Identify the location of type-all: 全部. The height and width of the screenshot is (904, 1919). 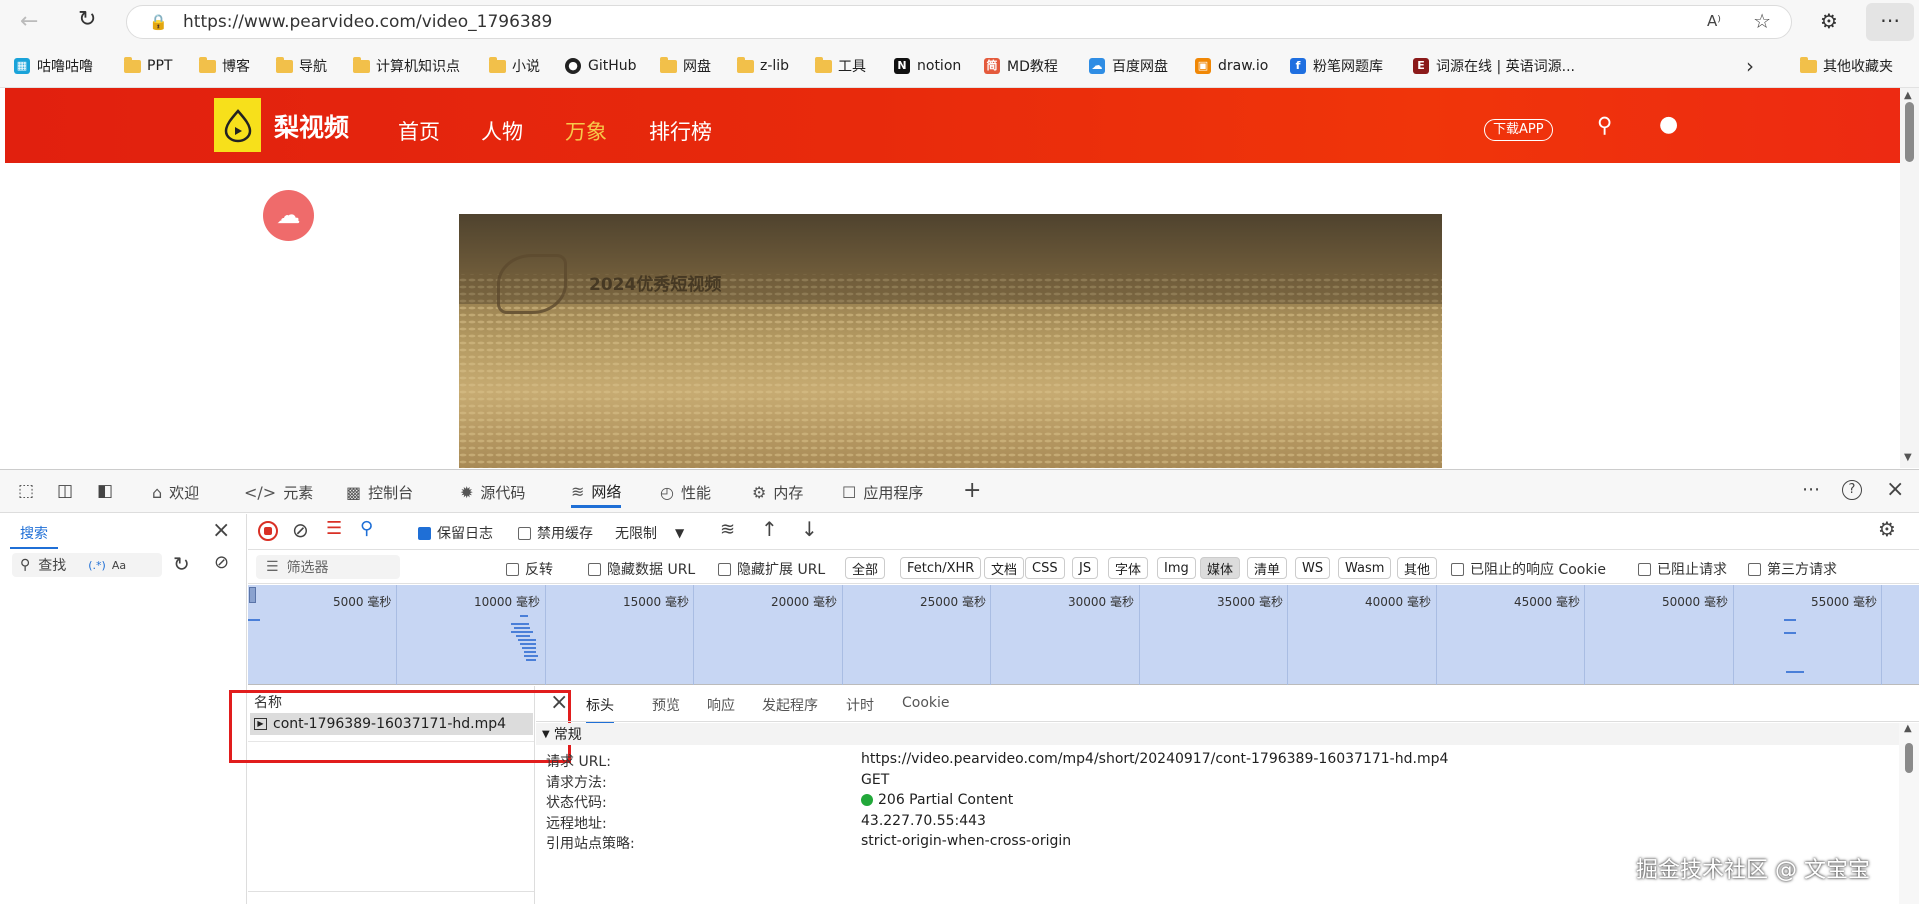
(865, 568).